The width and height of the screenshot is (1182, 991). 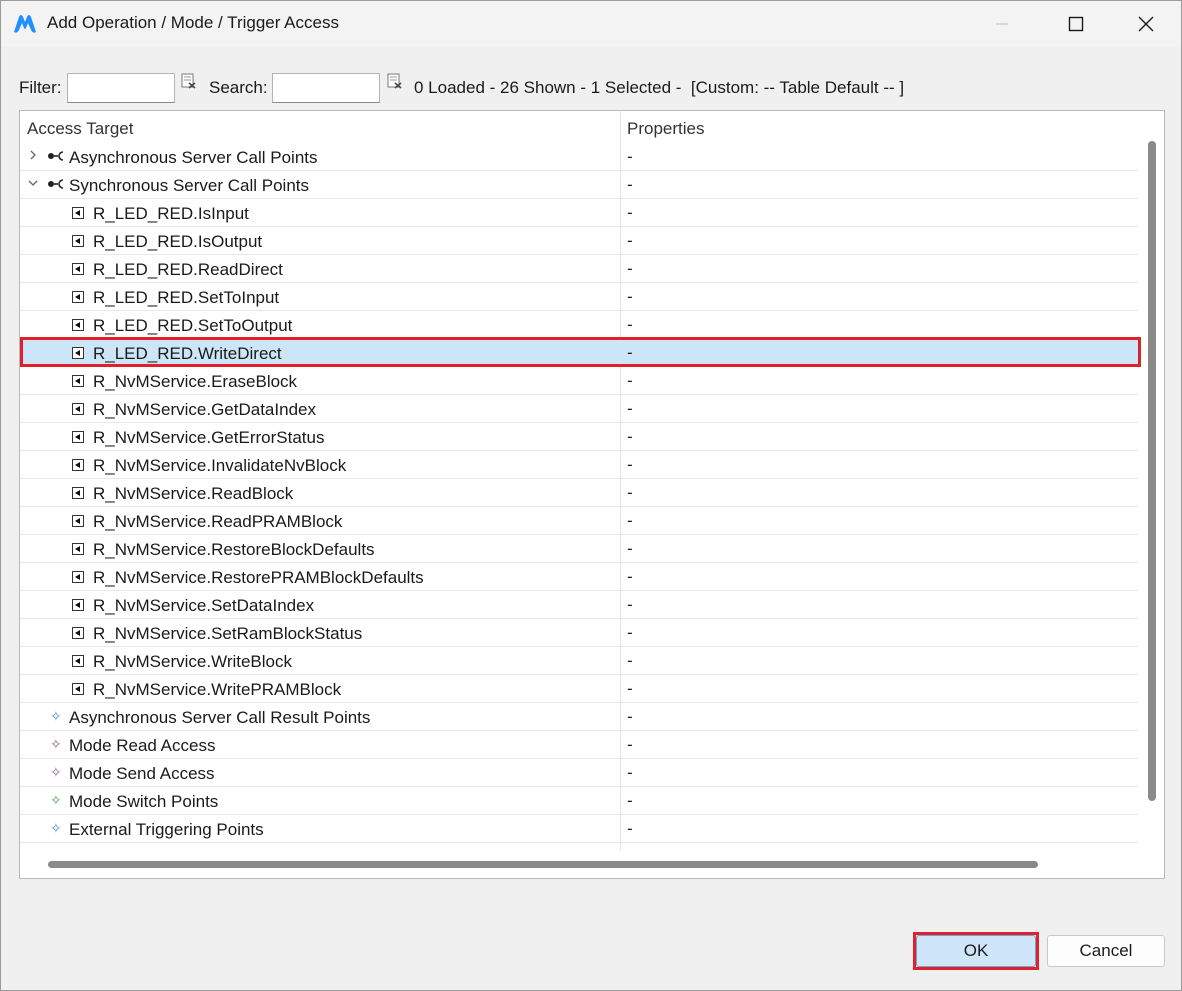 What do you see at coordinates (579, 773) in the screenshot?
I see `table-row: ✧ Mode Send Access -` at bounding box center [579, 773].